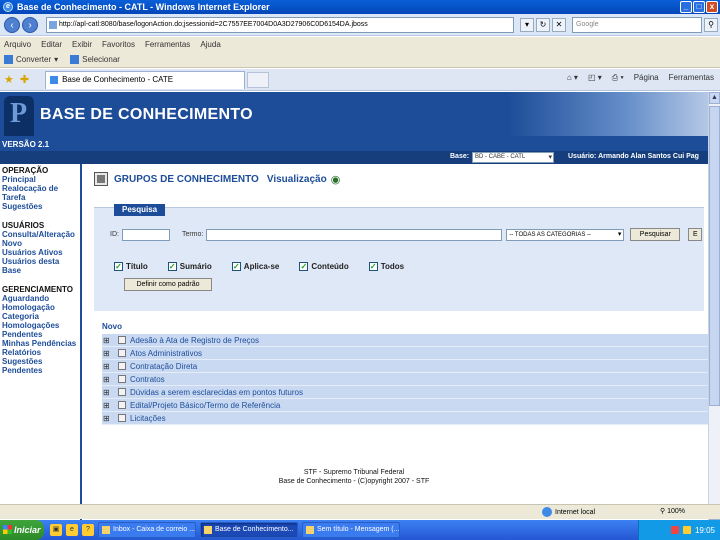 This screenshot has width=720, height=540. I want to click on checkbox-titulo: ✓ Título, so click(131, 266).